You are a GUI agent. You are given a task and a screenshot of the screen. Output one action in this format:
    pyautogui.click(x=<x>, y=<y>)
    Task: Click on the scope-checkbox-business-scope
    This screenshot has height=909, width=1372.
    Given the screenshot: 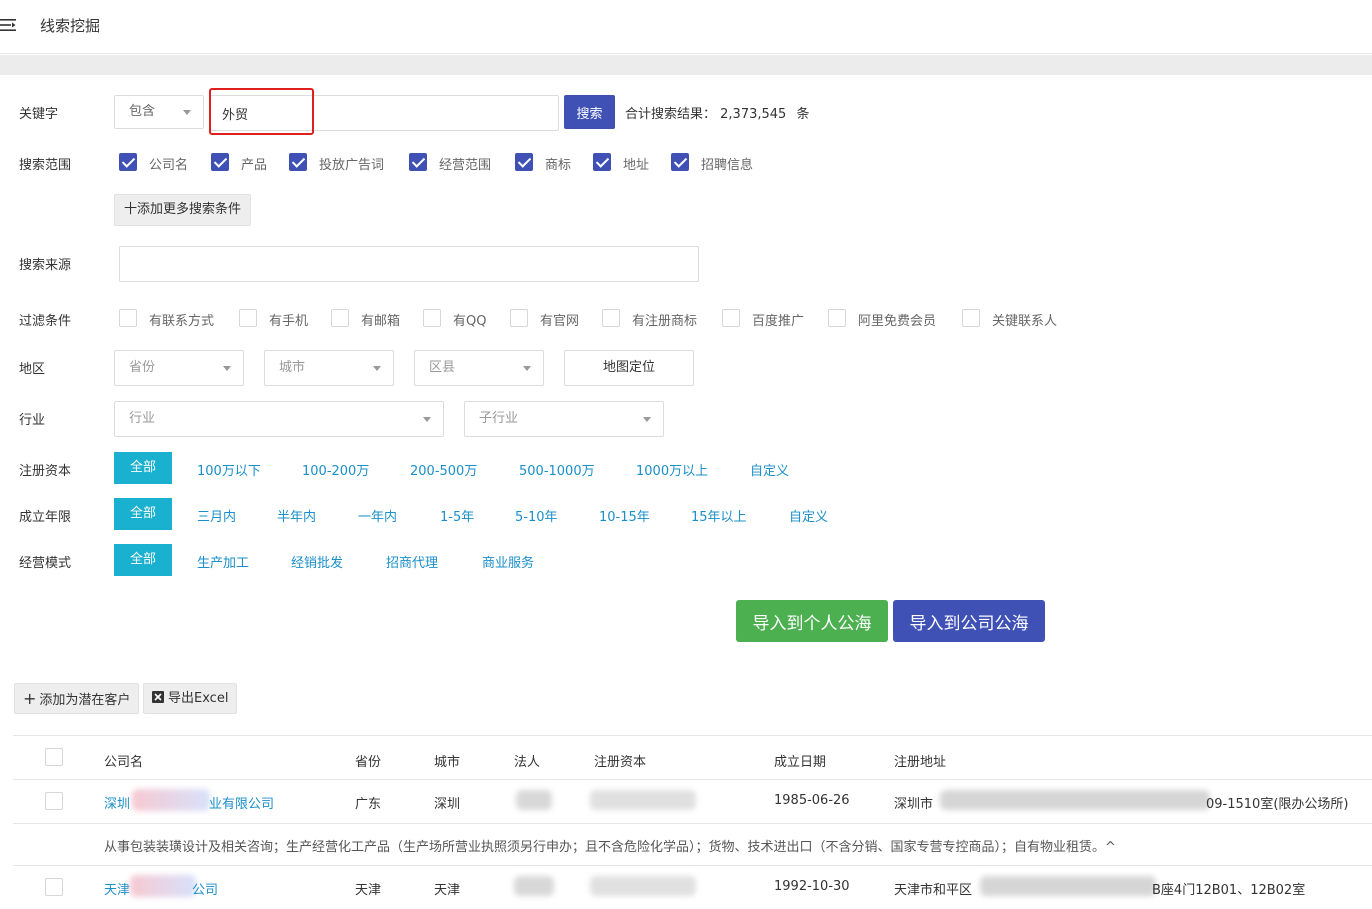 What is the action you would take?
    pyautogui.click(x=418, y=162)
    